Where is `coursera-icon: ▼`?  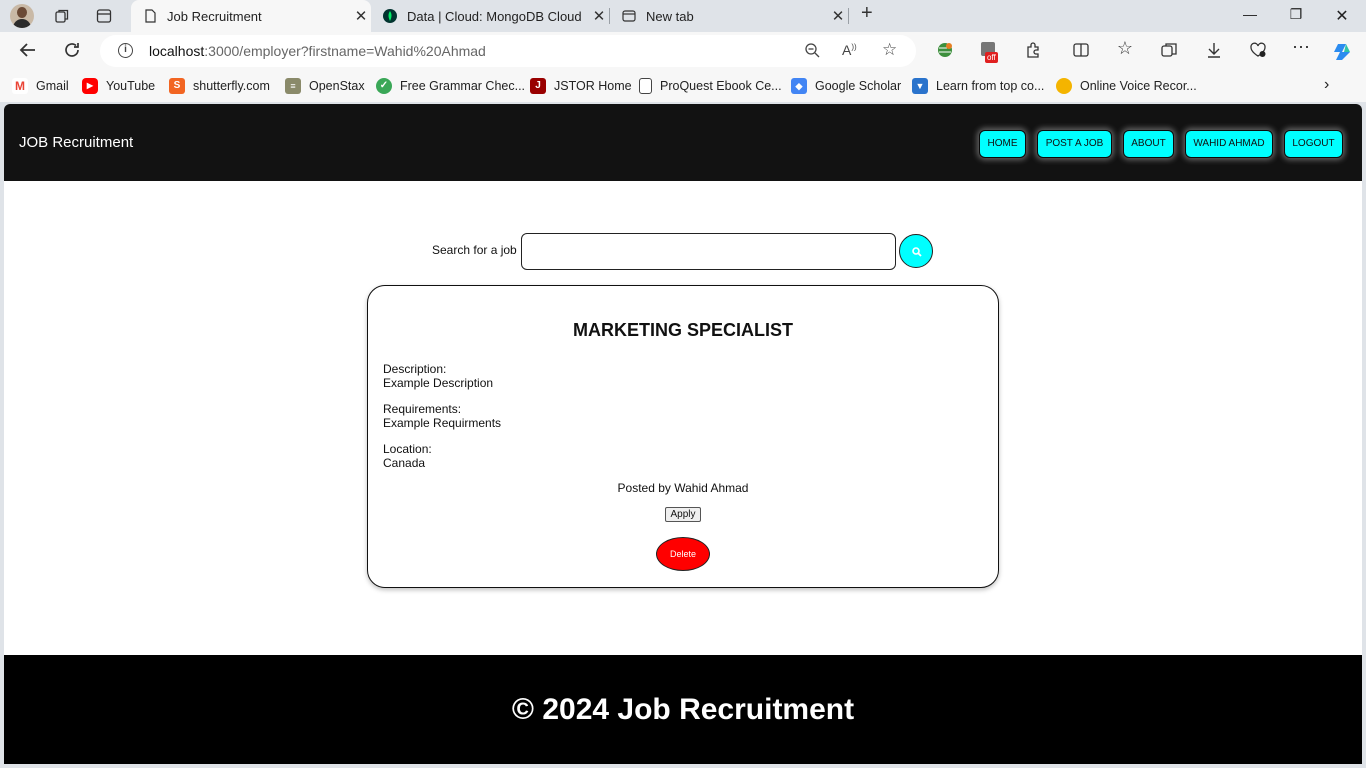
coursera-icon: ▼ is located at coordinates (920, 86).